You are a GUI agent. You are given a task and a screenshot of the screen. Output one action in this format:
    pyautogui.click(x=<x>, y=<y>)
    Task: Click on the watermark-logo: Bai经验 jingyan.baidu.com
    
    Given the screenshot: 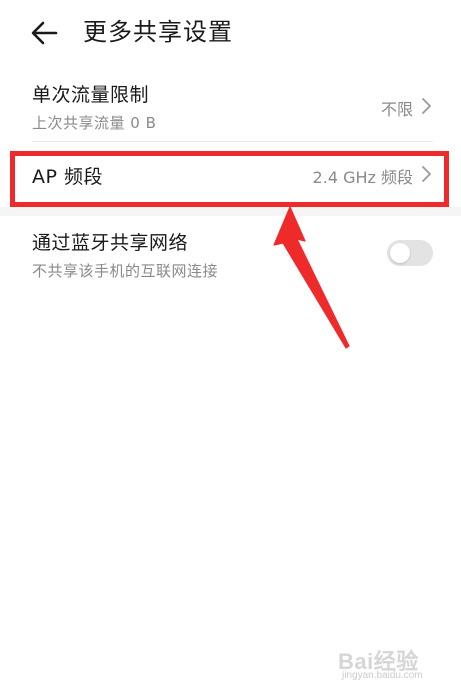 What is the action you would take?
    pyautogui.click(x=390, y=665)
    